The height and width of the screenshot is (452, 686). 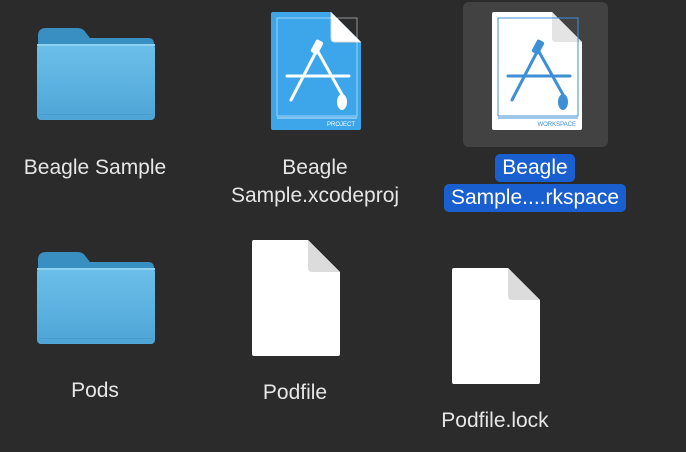 What do you see at coordinates (535, 183) in the screenshot?
I see `file-name: Beagle Sample....rkspace` at bounding box center [535, 183].